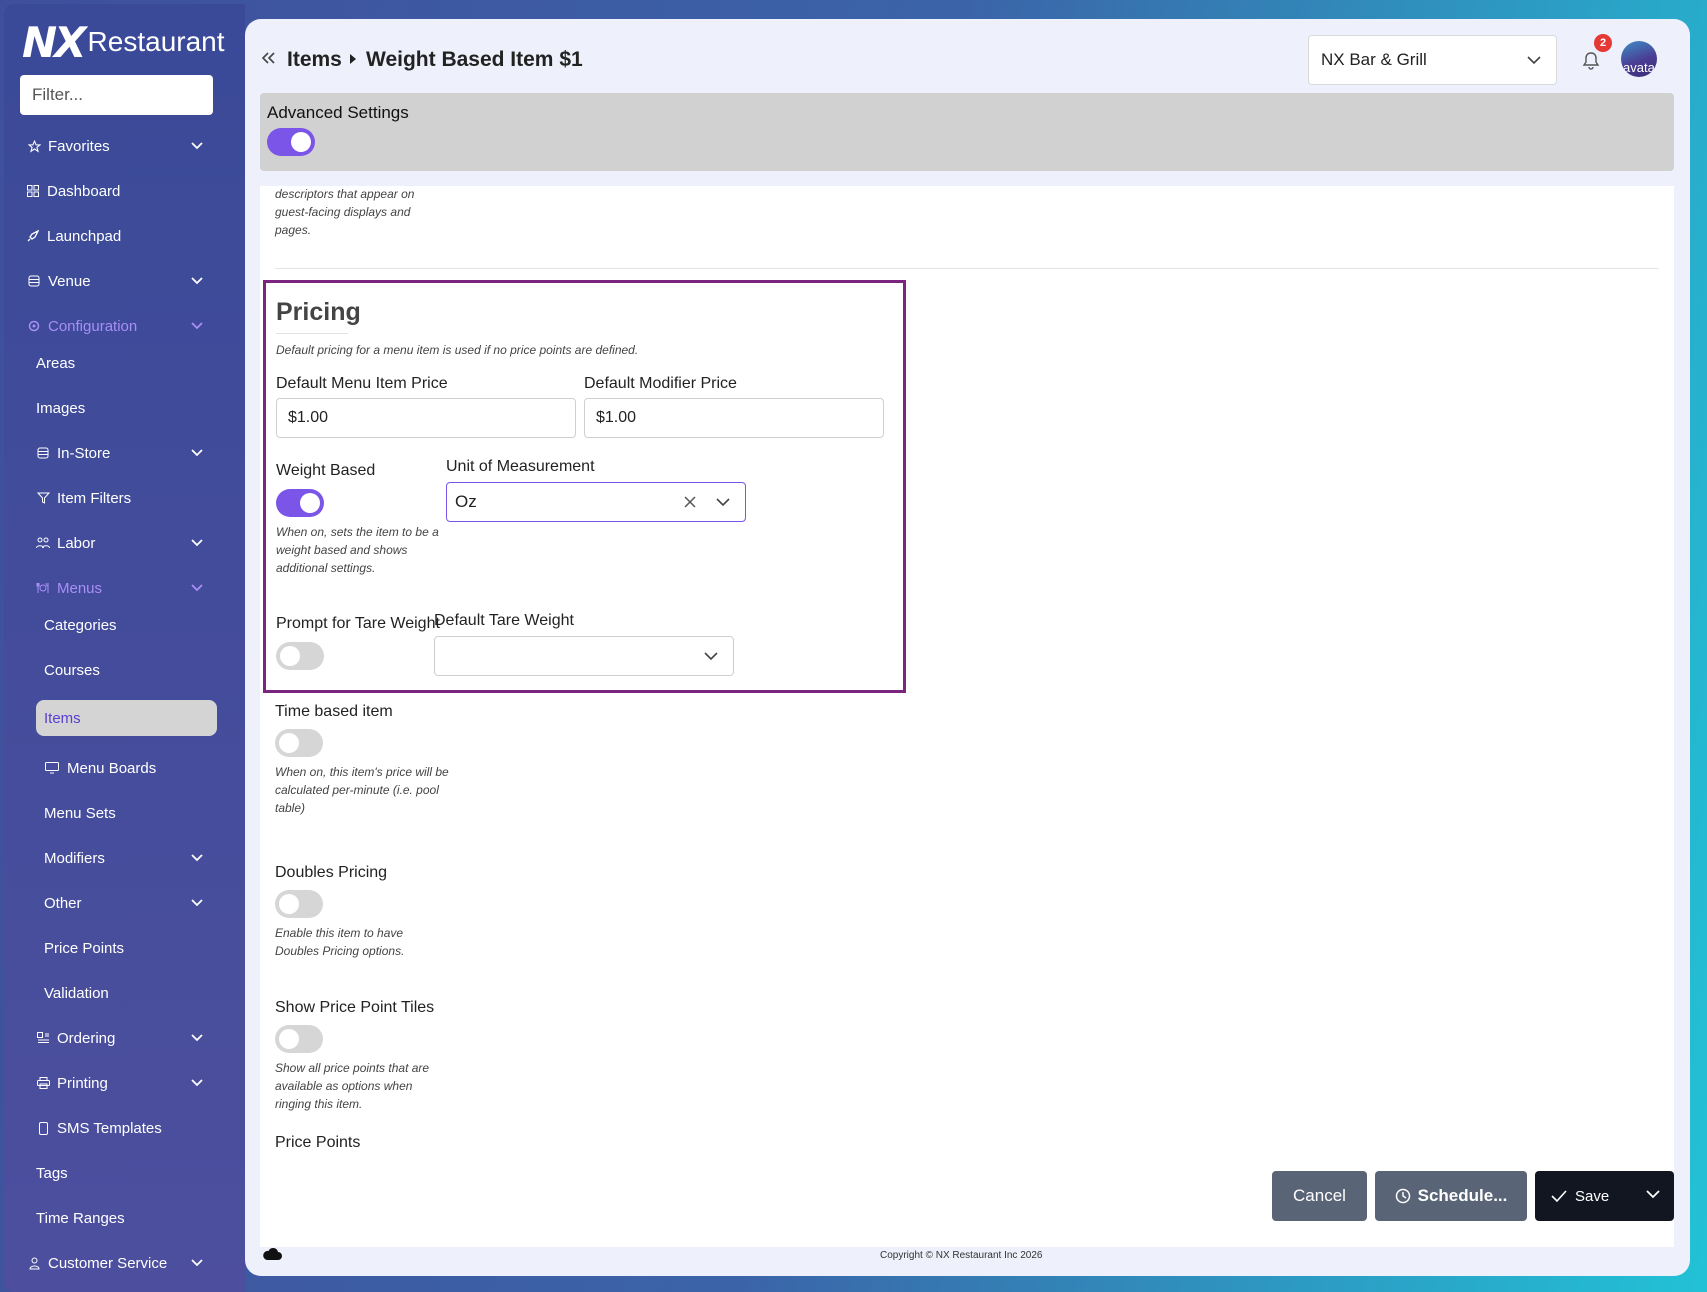  Describe the element at coordinates (308, 417) in the screenshot. I see `default-item-price-value: $1.00` at that location.